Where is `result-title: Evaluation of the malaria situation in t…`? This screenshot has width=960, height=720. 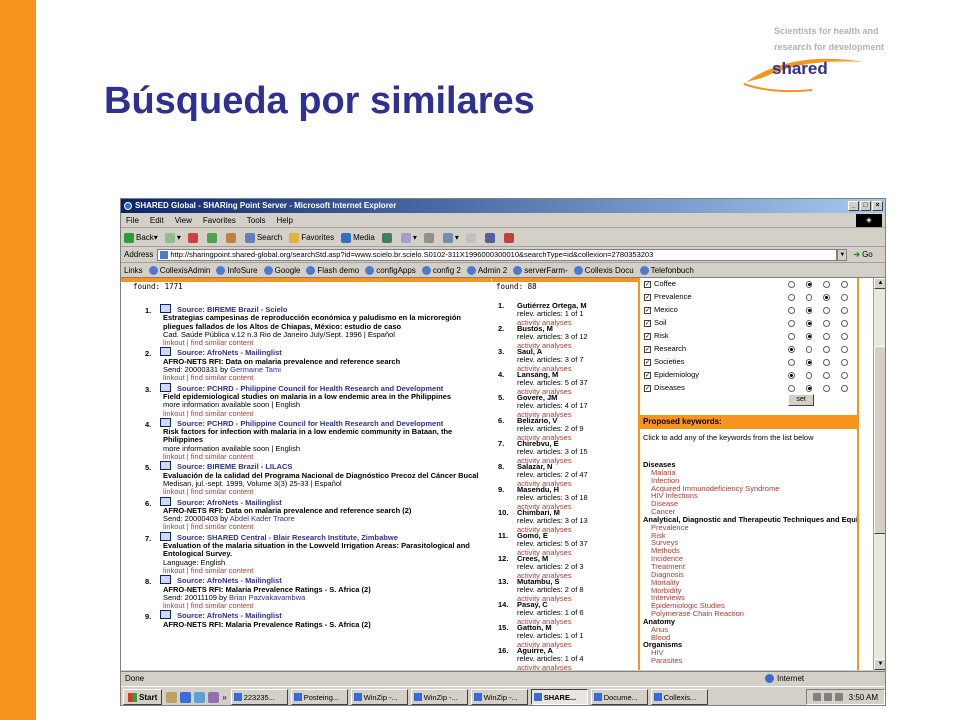
result-title: Evaluation of the malaria situation in t… is located at coordinates (325, 550).